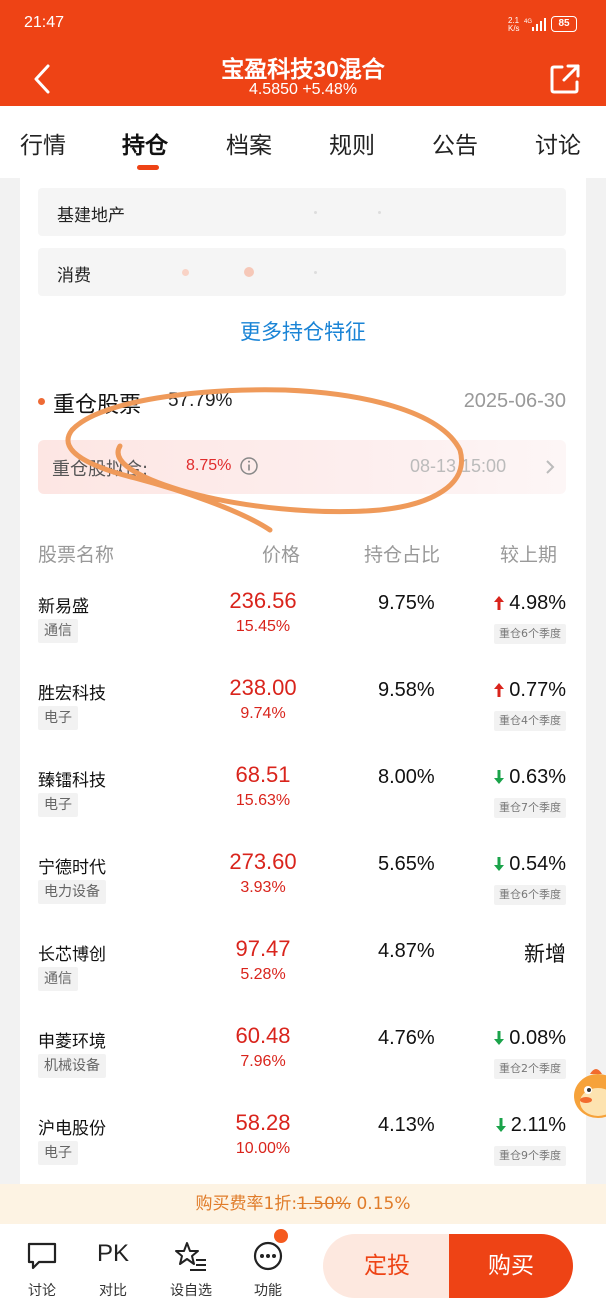 This screenshot has height=1308, width=606. I want to click on signal-icon: 4G, so click(535, 24).